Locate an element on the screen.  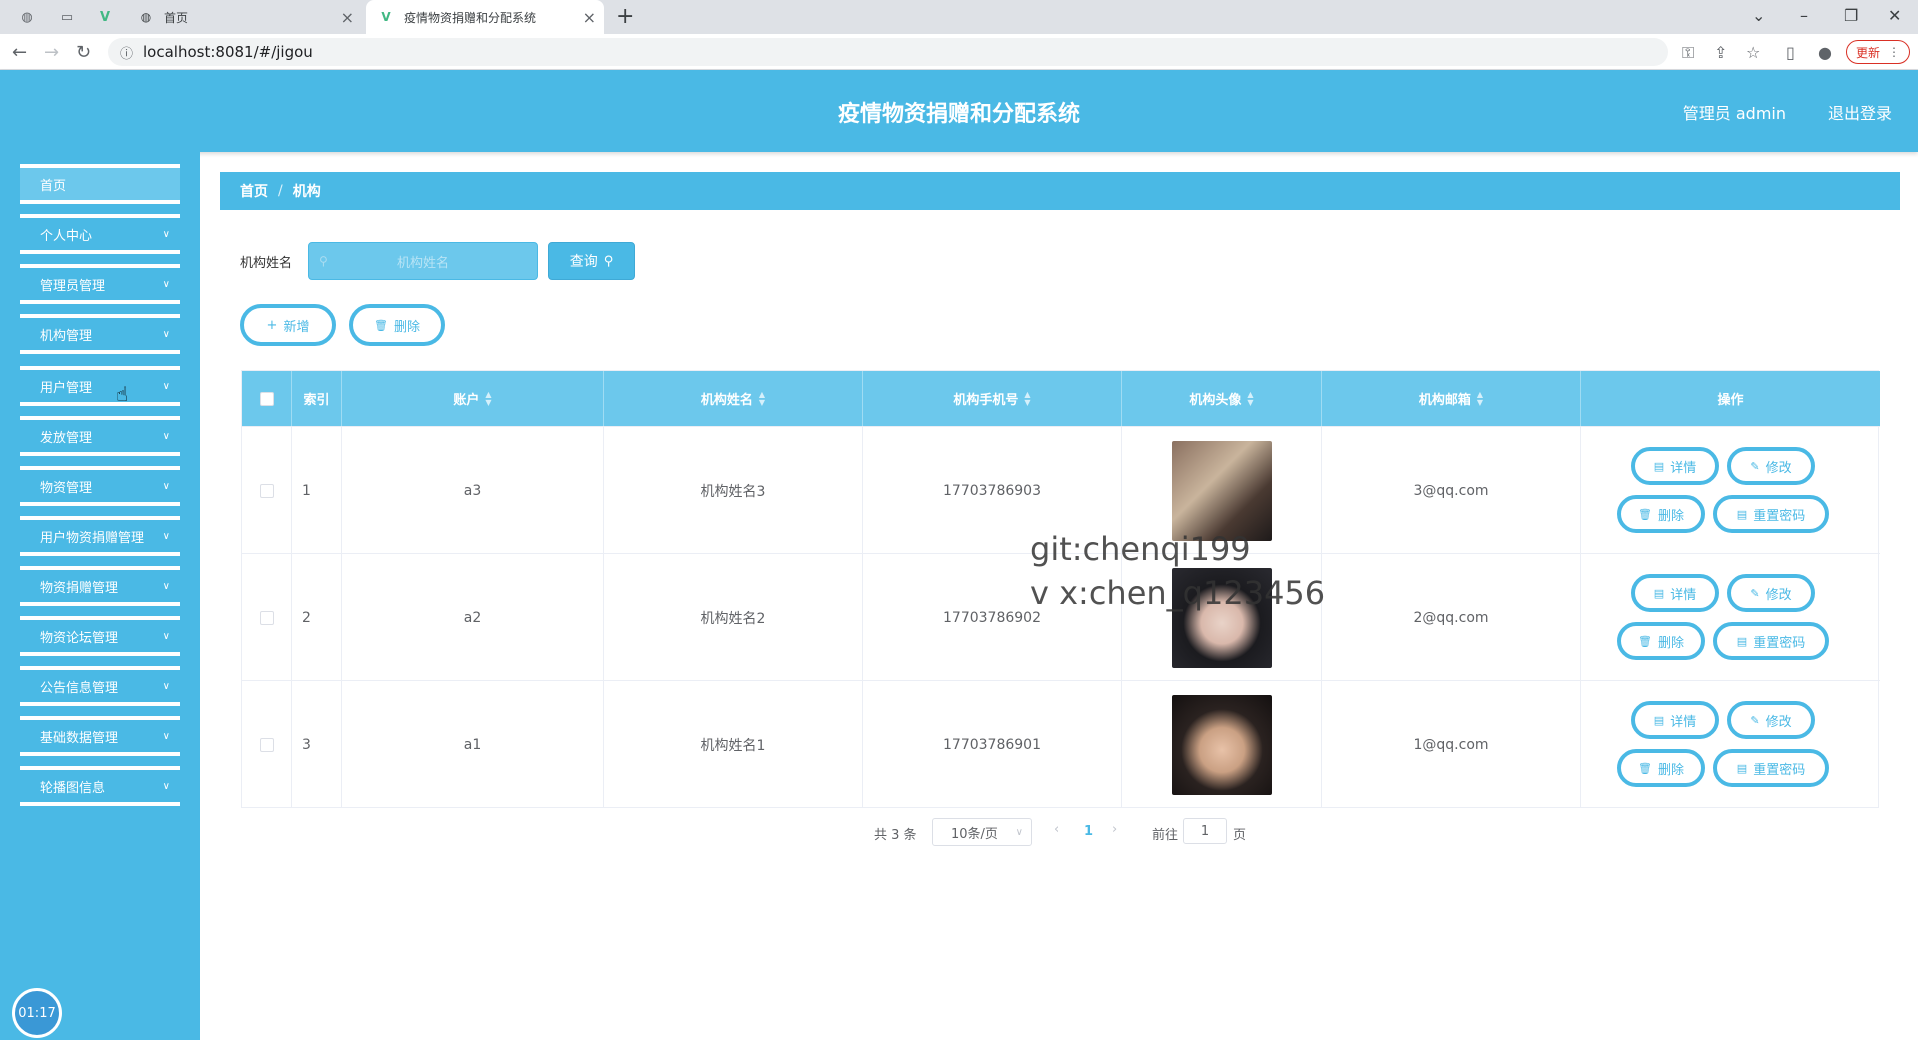
site-info-icon: ⓘ is located at coordinates (126, 52).